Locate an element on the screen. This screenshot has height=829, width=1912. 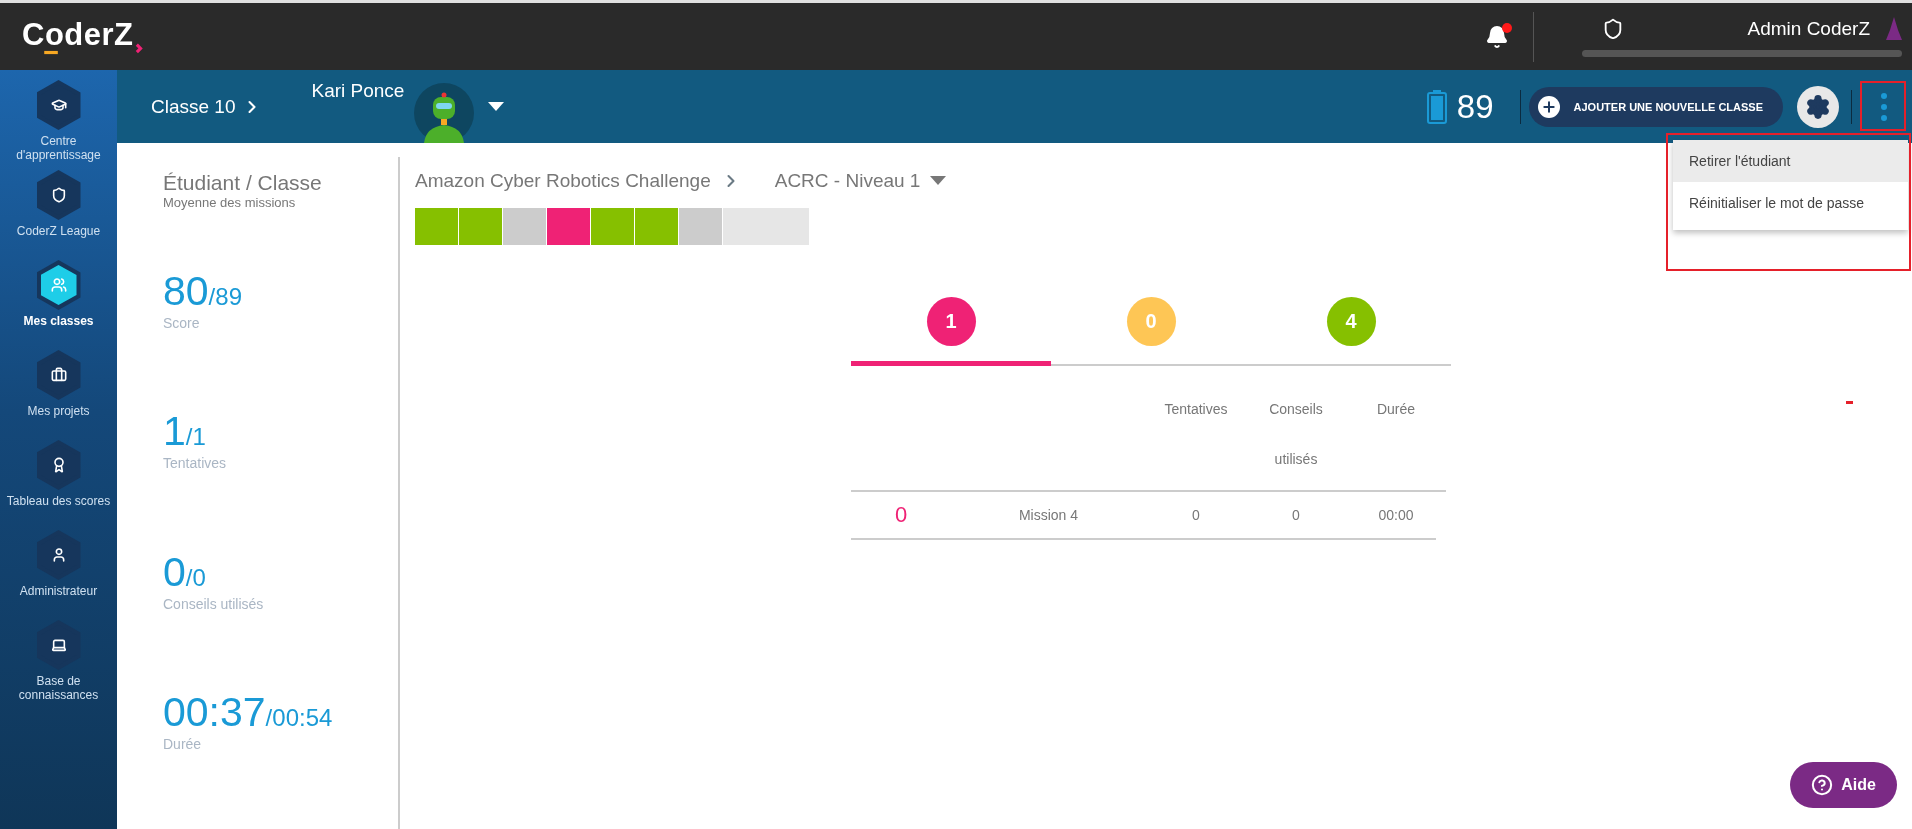
count-badge: 1 is located at coordinates (951, 321).